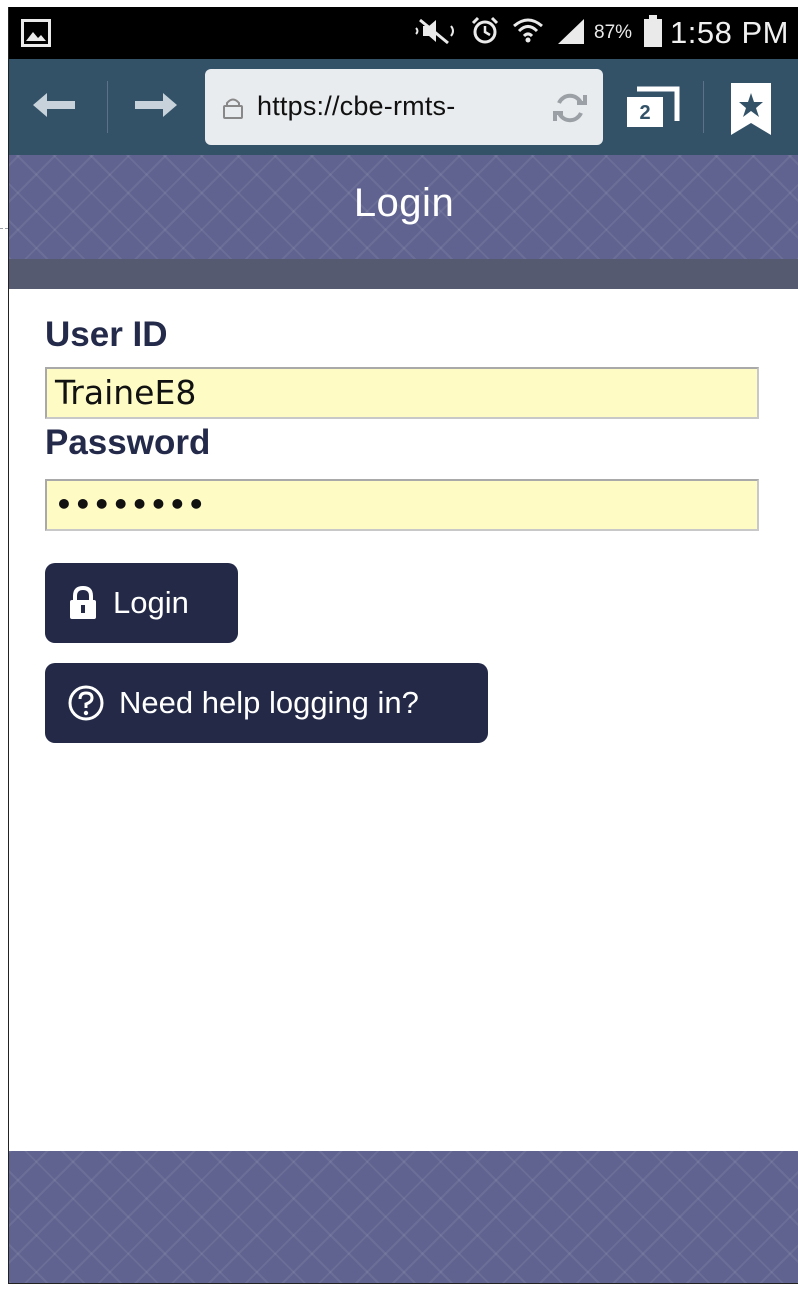 The width and height of the screenshot is (798, 1290). Describe the element at coordinates (436, 33) in the screenshot. I see `mute-icon` at that location.